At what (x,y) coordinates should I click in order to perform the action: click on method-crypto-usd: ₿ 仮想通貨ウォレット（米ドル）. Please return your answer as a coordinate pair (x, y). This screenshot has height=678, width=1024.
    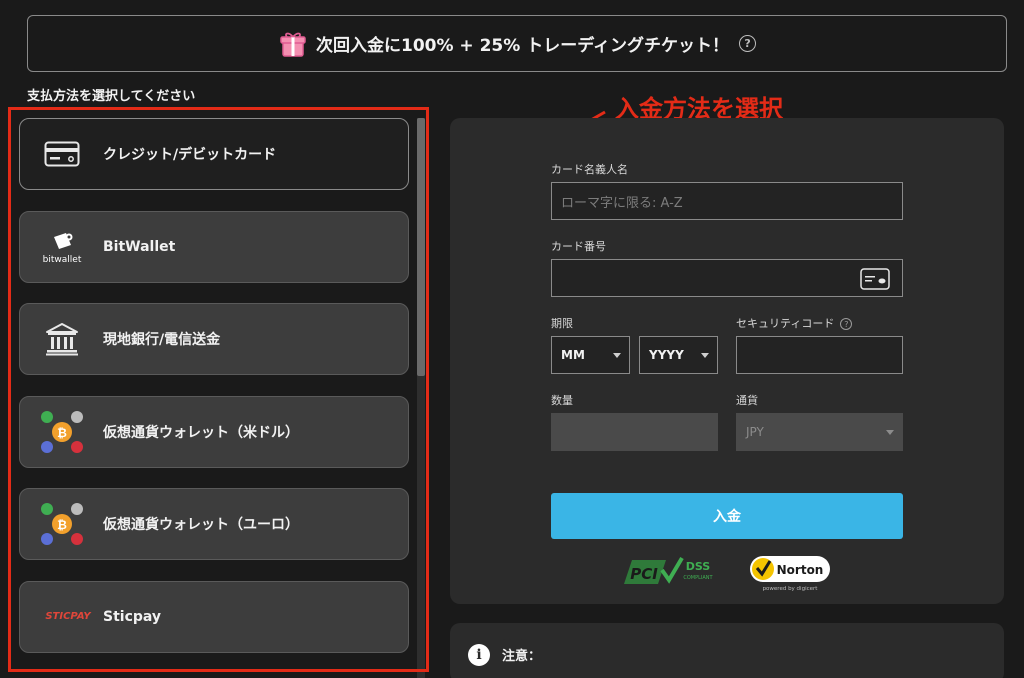
    Looking at the image, I should click on (214, 431).